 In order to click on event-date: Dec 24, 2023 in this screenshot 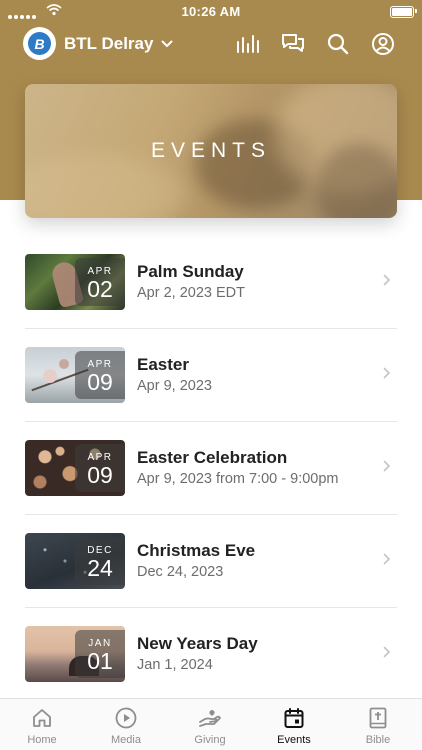, I will do `click(180, 572)`.